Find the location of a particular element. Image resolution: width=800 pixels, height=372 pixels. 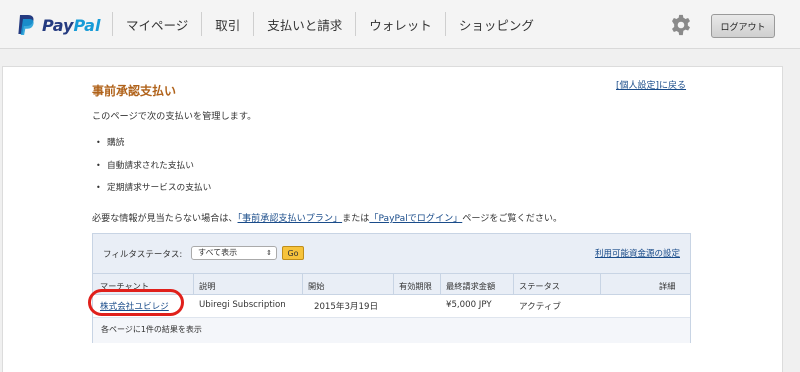

nav-item-mypage: マイページ is located at coordinates (156, 24).